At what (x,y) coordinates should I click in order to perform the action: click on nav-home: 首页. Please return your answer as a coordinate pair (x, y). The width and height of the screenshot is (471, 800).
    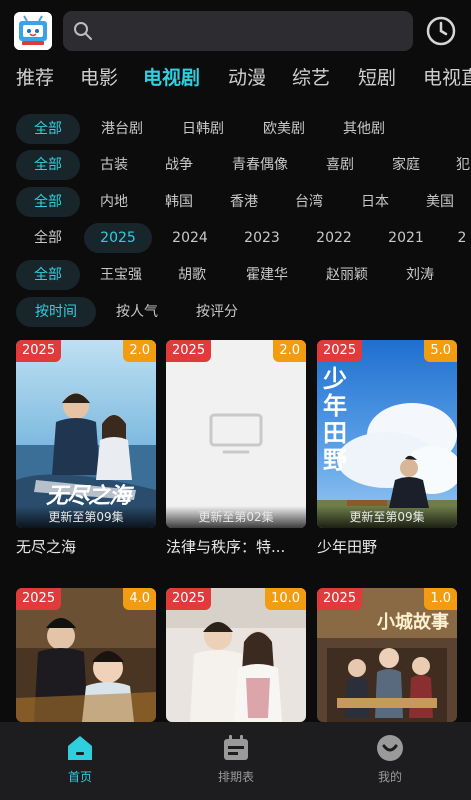
    Looking at the image, I should click on (80, 761).